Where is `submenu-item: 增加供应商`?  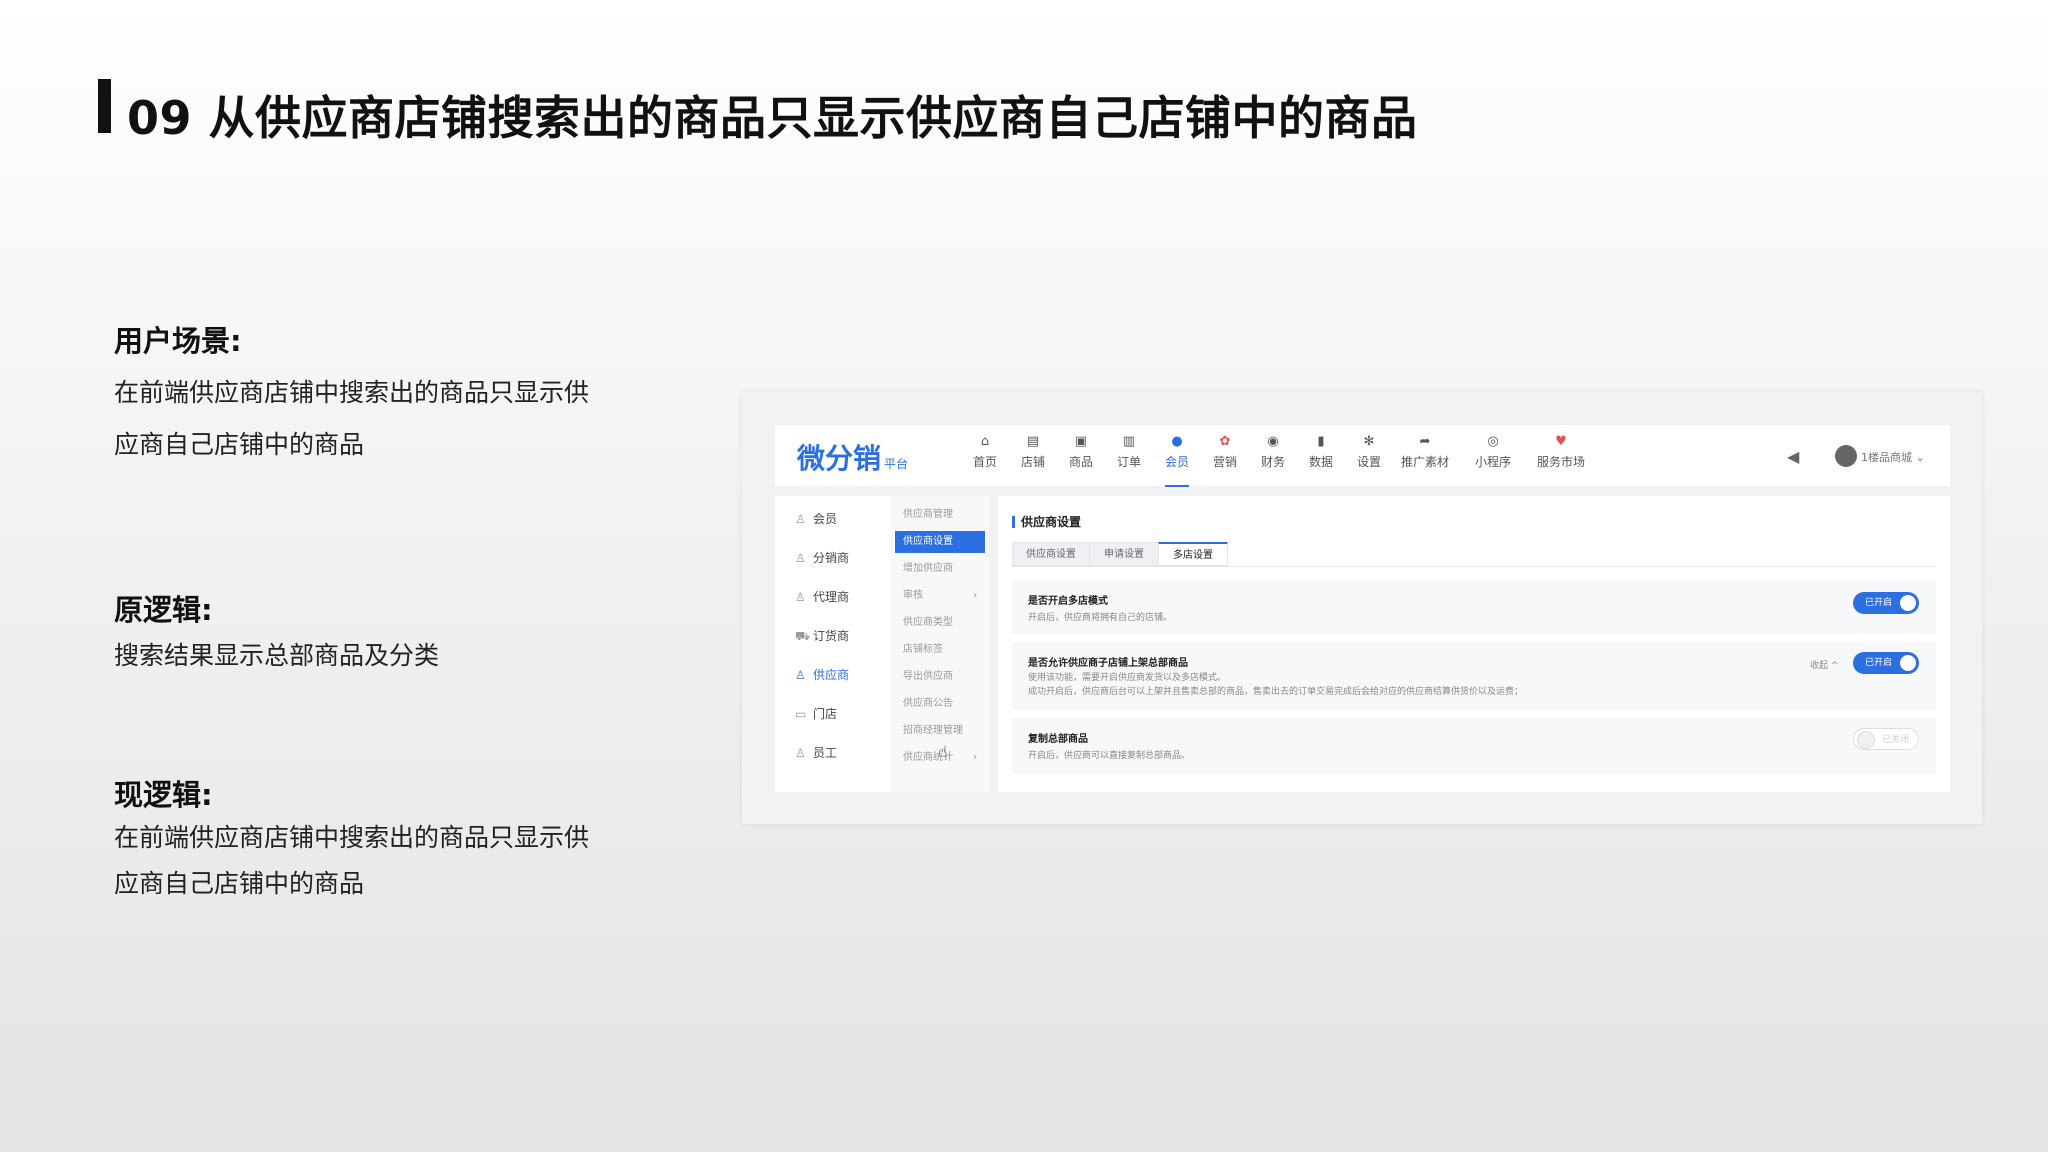 submenu-item: 增加供应商 is located at coordinates (940, 569).